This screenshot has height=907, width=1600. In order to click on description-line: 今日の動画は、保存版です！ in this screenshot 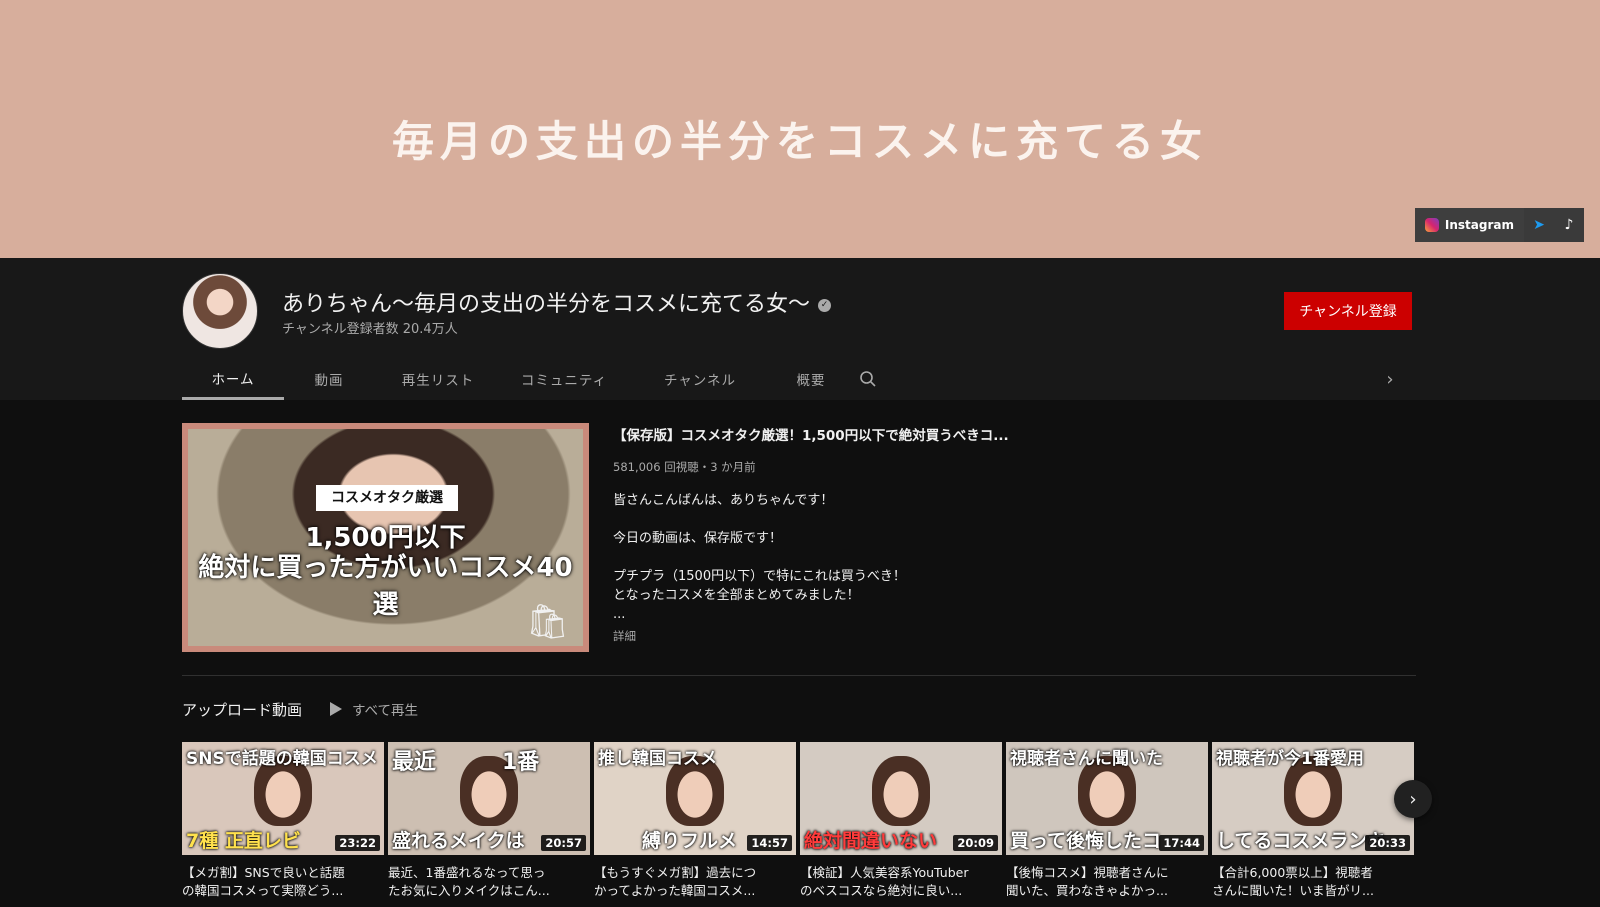, I will do `click(698, 538)`.